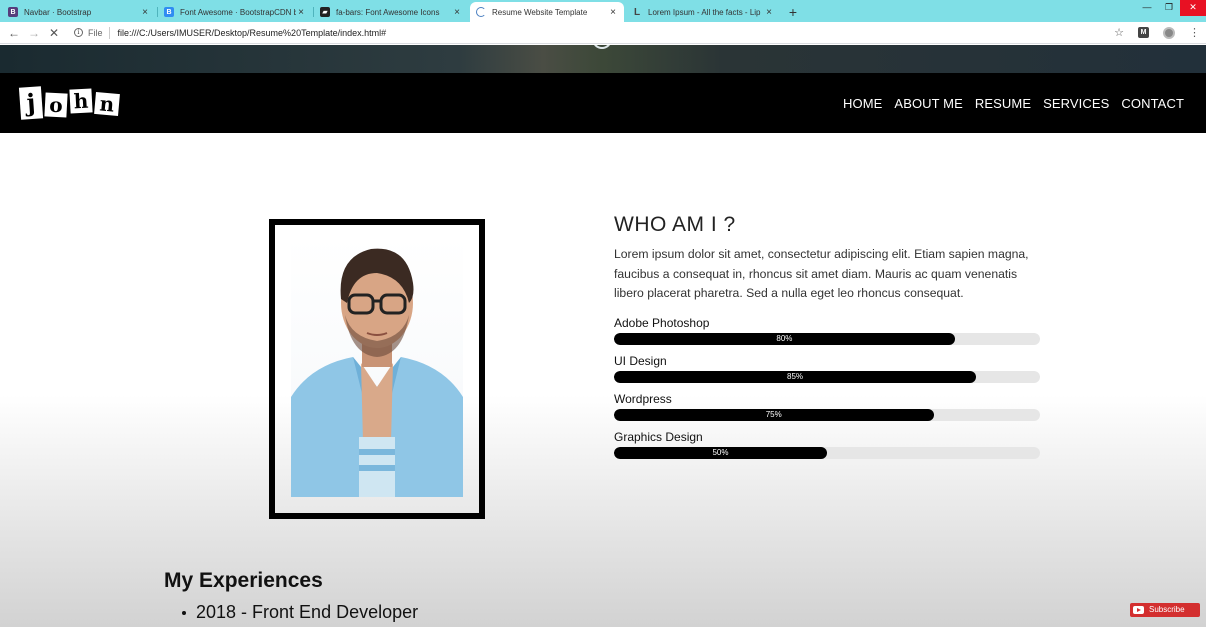 The height and width of the screenshot is (627, 1206). What do you see at coordinates (829, 444) in the screenshot?
I see `skill-item: Graphics Design 50%` at bounding box center [829, 444].